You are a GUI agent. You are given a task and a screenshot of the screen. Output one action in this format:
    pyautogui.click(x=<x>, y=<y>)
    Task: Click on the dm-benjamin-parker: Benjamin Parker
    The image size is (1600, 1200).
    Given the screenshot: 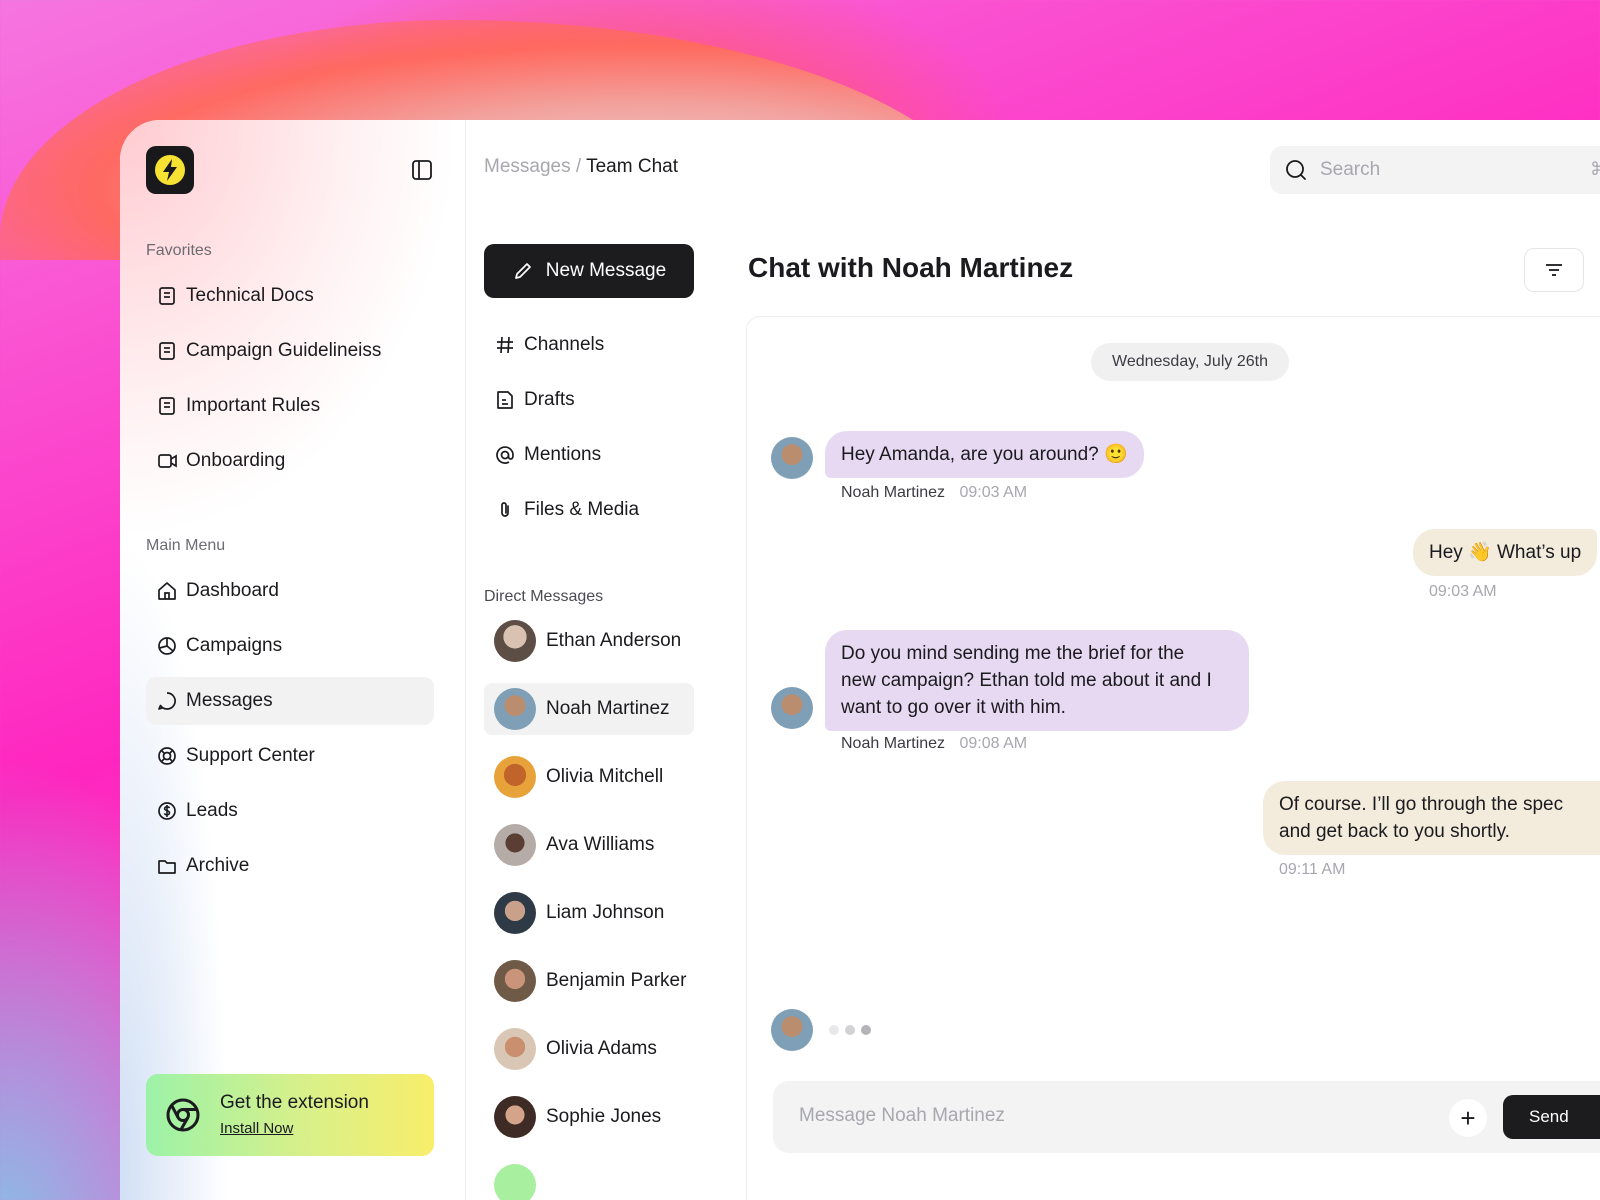 What is the action you would take?
    pyautogui.click(x=589, y=981)
    